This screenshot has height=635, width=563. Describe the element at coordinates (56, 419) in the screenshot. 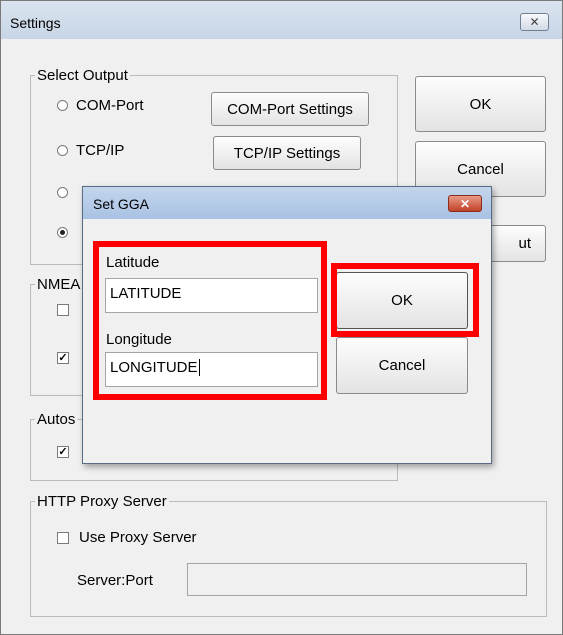

I see `autos-legend: Autos` at that location.